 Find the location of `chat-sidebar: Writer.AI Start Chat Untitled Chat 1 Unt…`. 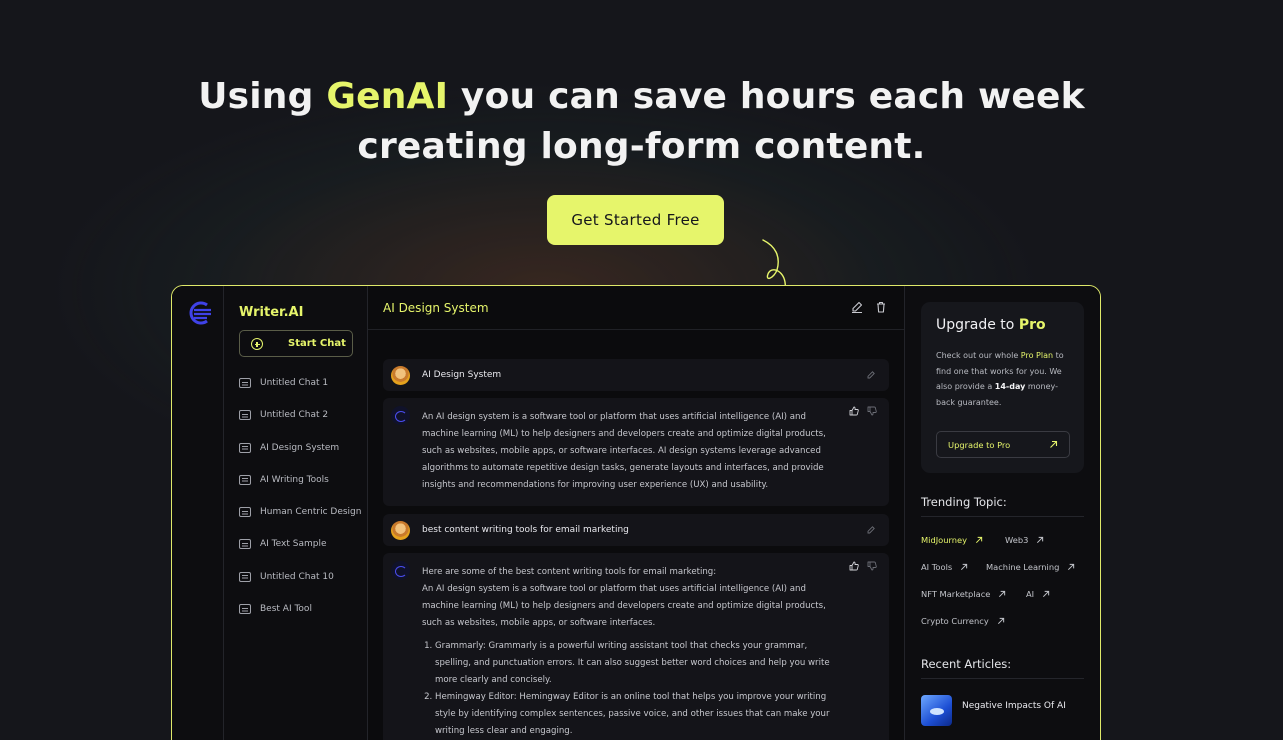

chat-sidebar: Writer.AI Start Chat Untitled Chat 1 Unt… is located at coordinates (296, 513).